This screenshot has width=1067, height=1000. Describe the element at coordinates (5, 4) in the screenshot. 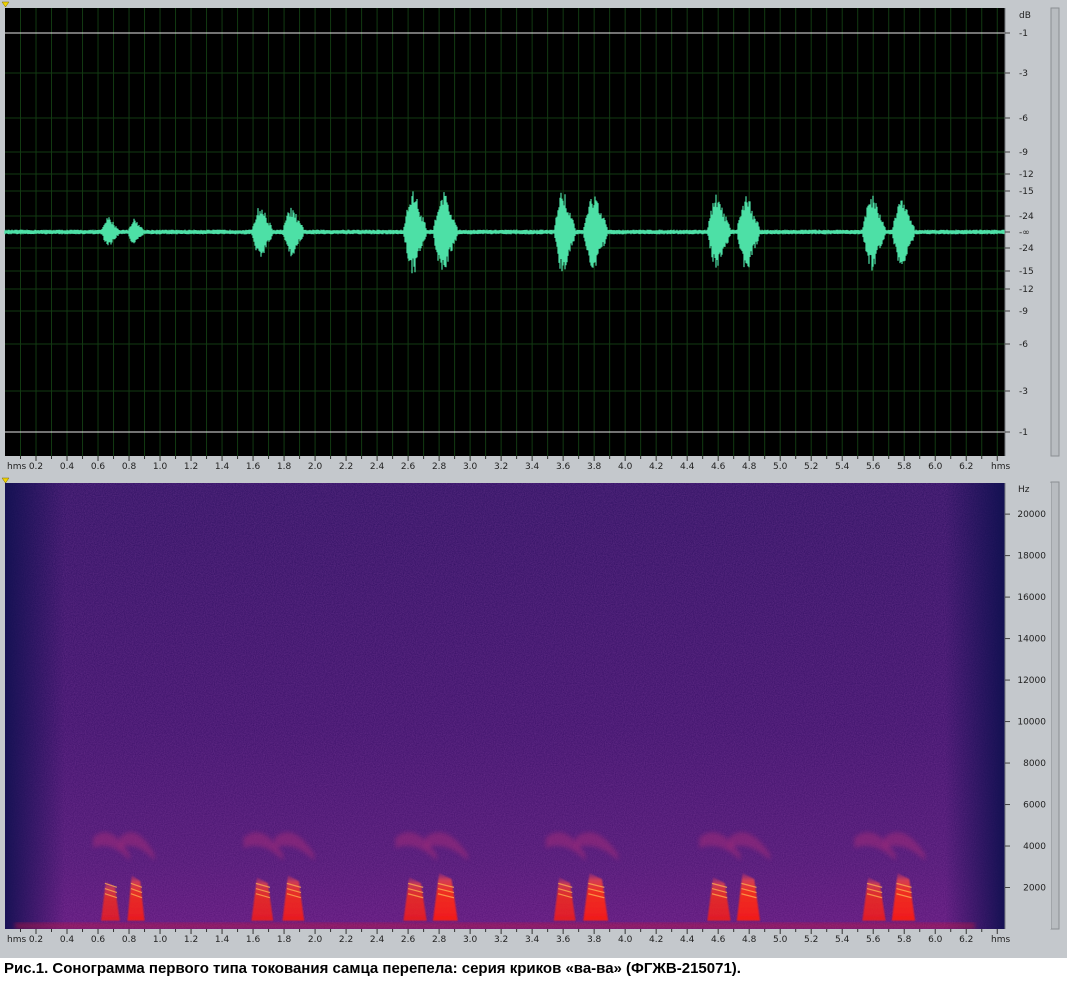

I see `playhead-marker-top` at that location.